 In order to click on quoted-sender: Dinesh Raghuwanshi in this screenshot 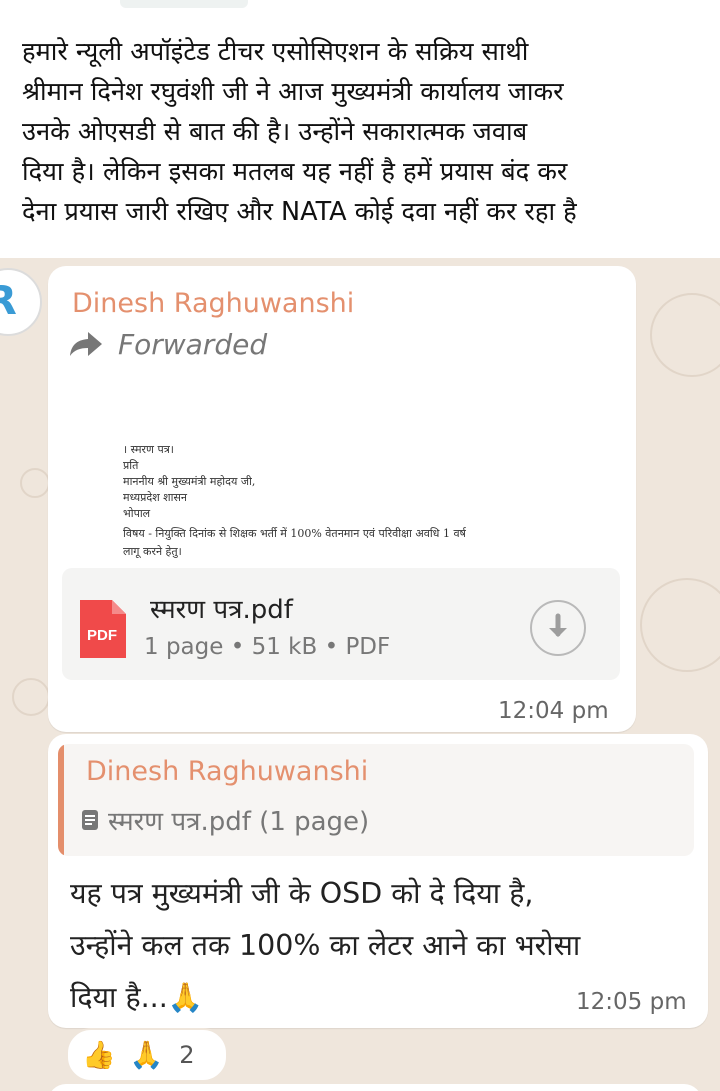, I will do `click(227, 771)`.